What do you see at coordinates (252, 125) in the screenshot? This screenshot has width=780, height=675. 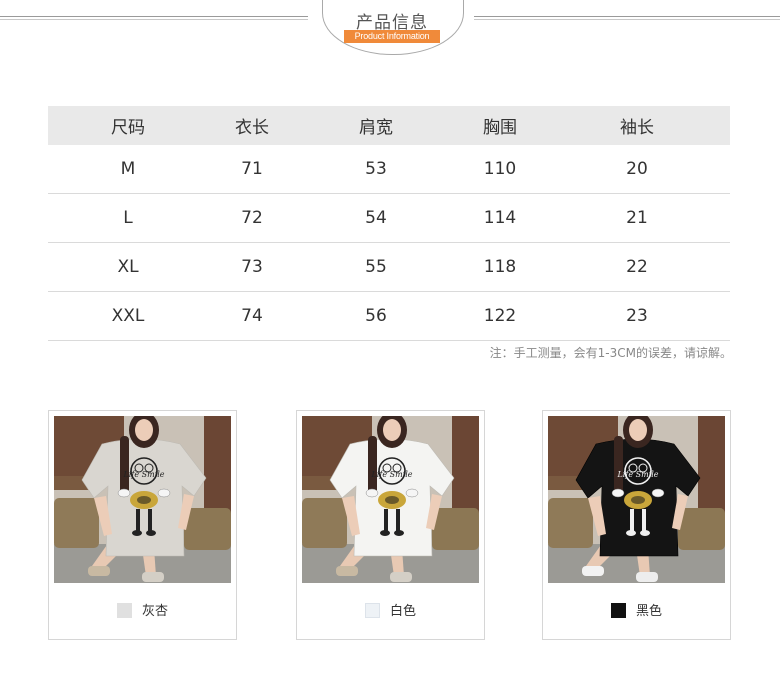 I see `header-length: 衣长` at bounding box center [252, 125].